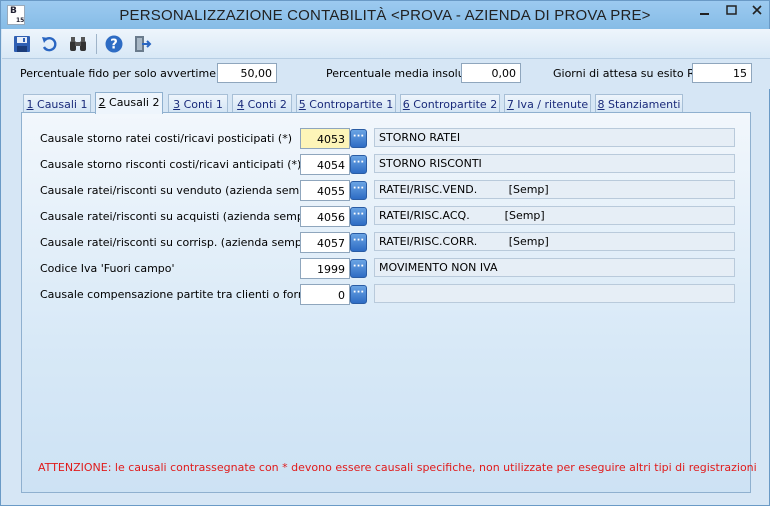  What do you see at coordinates (547, 103) in the screenshot?
I see `tab-iva-ritenute: 7 Iva / ritenute` at bounding box center [547, 103].